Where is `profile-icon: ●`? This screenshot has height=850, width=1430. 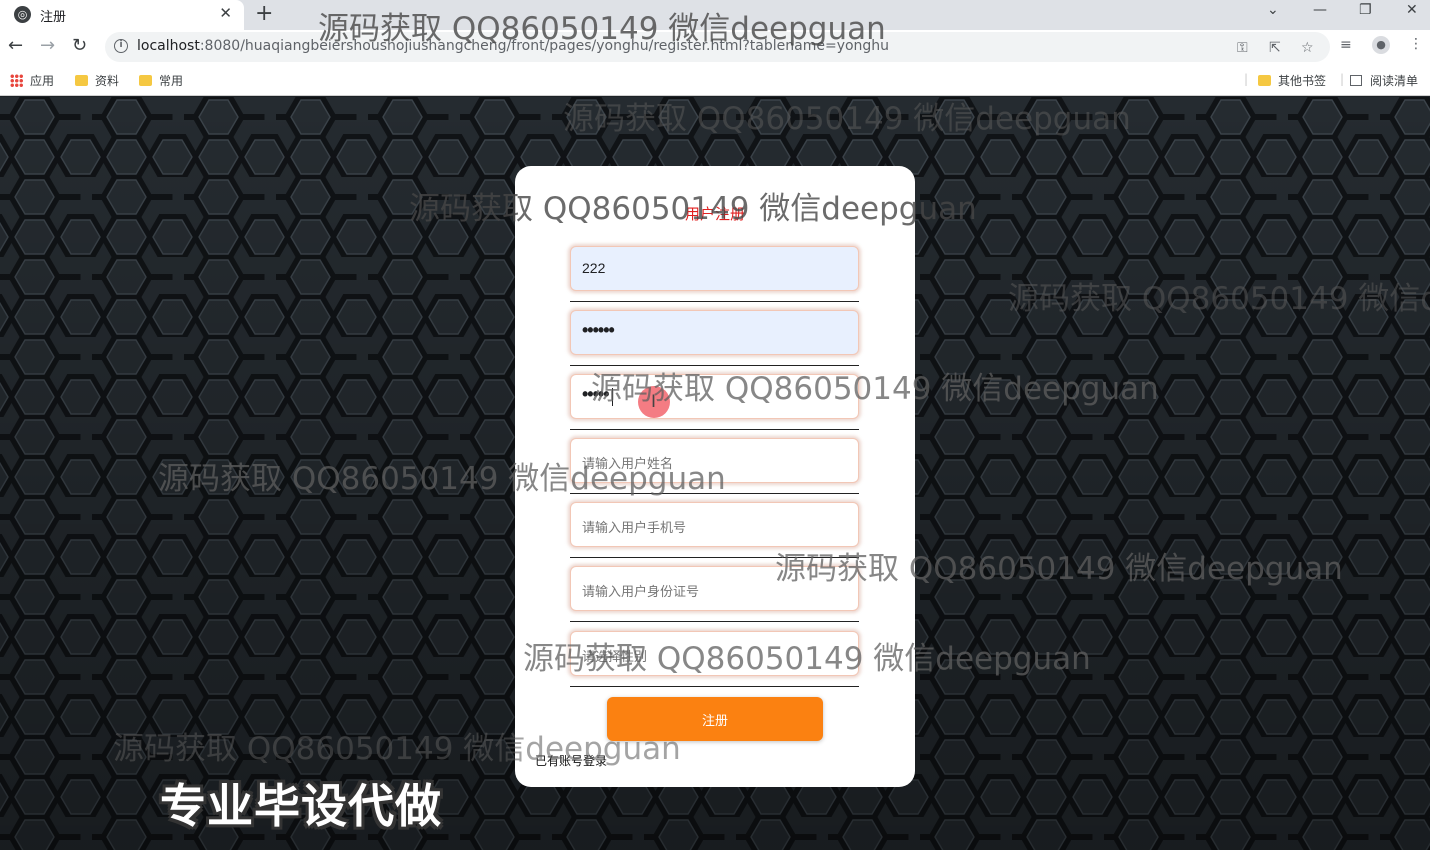 profile-icon: ● is located at coordinates (1381, 45).